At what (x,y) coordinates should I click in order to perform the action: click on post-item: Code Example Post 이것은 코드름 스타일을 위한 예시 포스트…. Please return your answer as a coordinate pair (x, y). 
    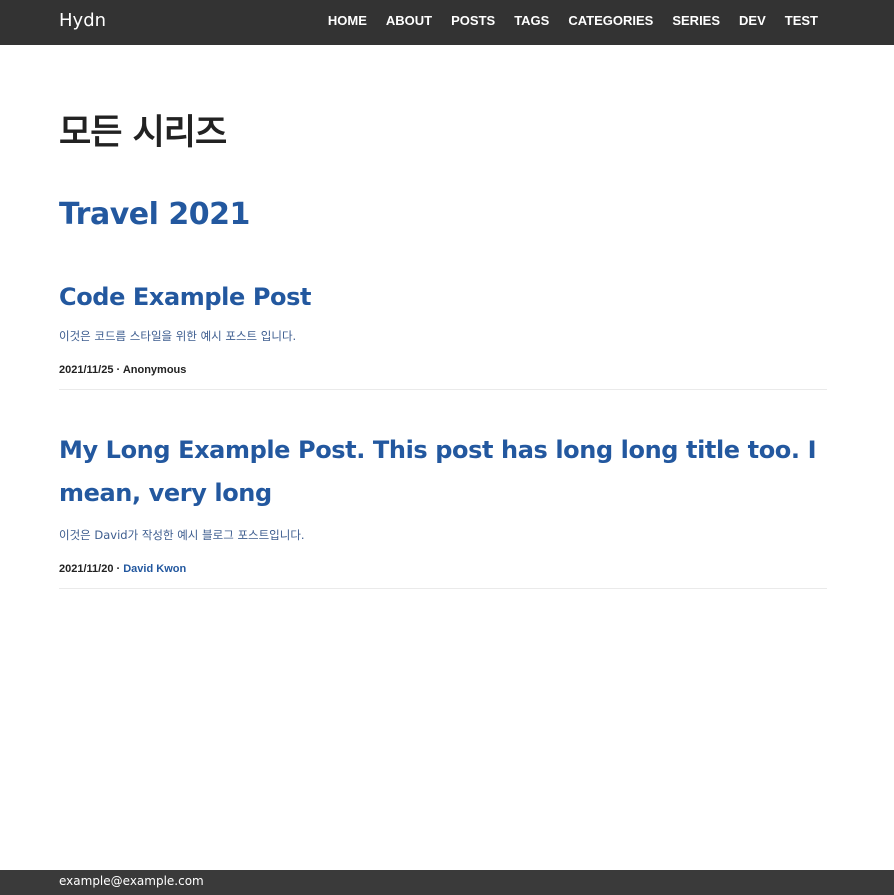
    Looking at the image, I should click on (443, 333).